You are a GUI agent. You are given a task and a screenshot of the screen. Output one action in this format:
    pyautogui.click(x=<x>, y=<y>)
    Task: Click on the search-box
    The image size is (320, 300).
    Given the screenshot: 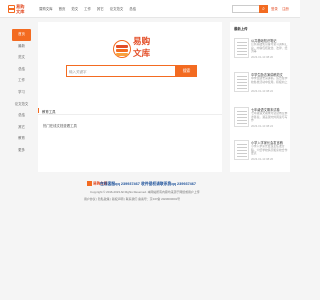 What is the action you would take?
    pyautogui.click(x=121, y=71)
    